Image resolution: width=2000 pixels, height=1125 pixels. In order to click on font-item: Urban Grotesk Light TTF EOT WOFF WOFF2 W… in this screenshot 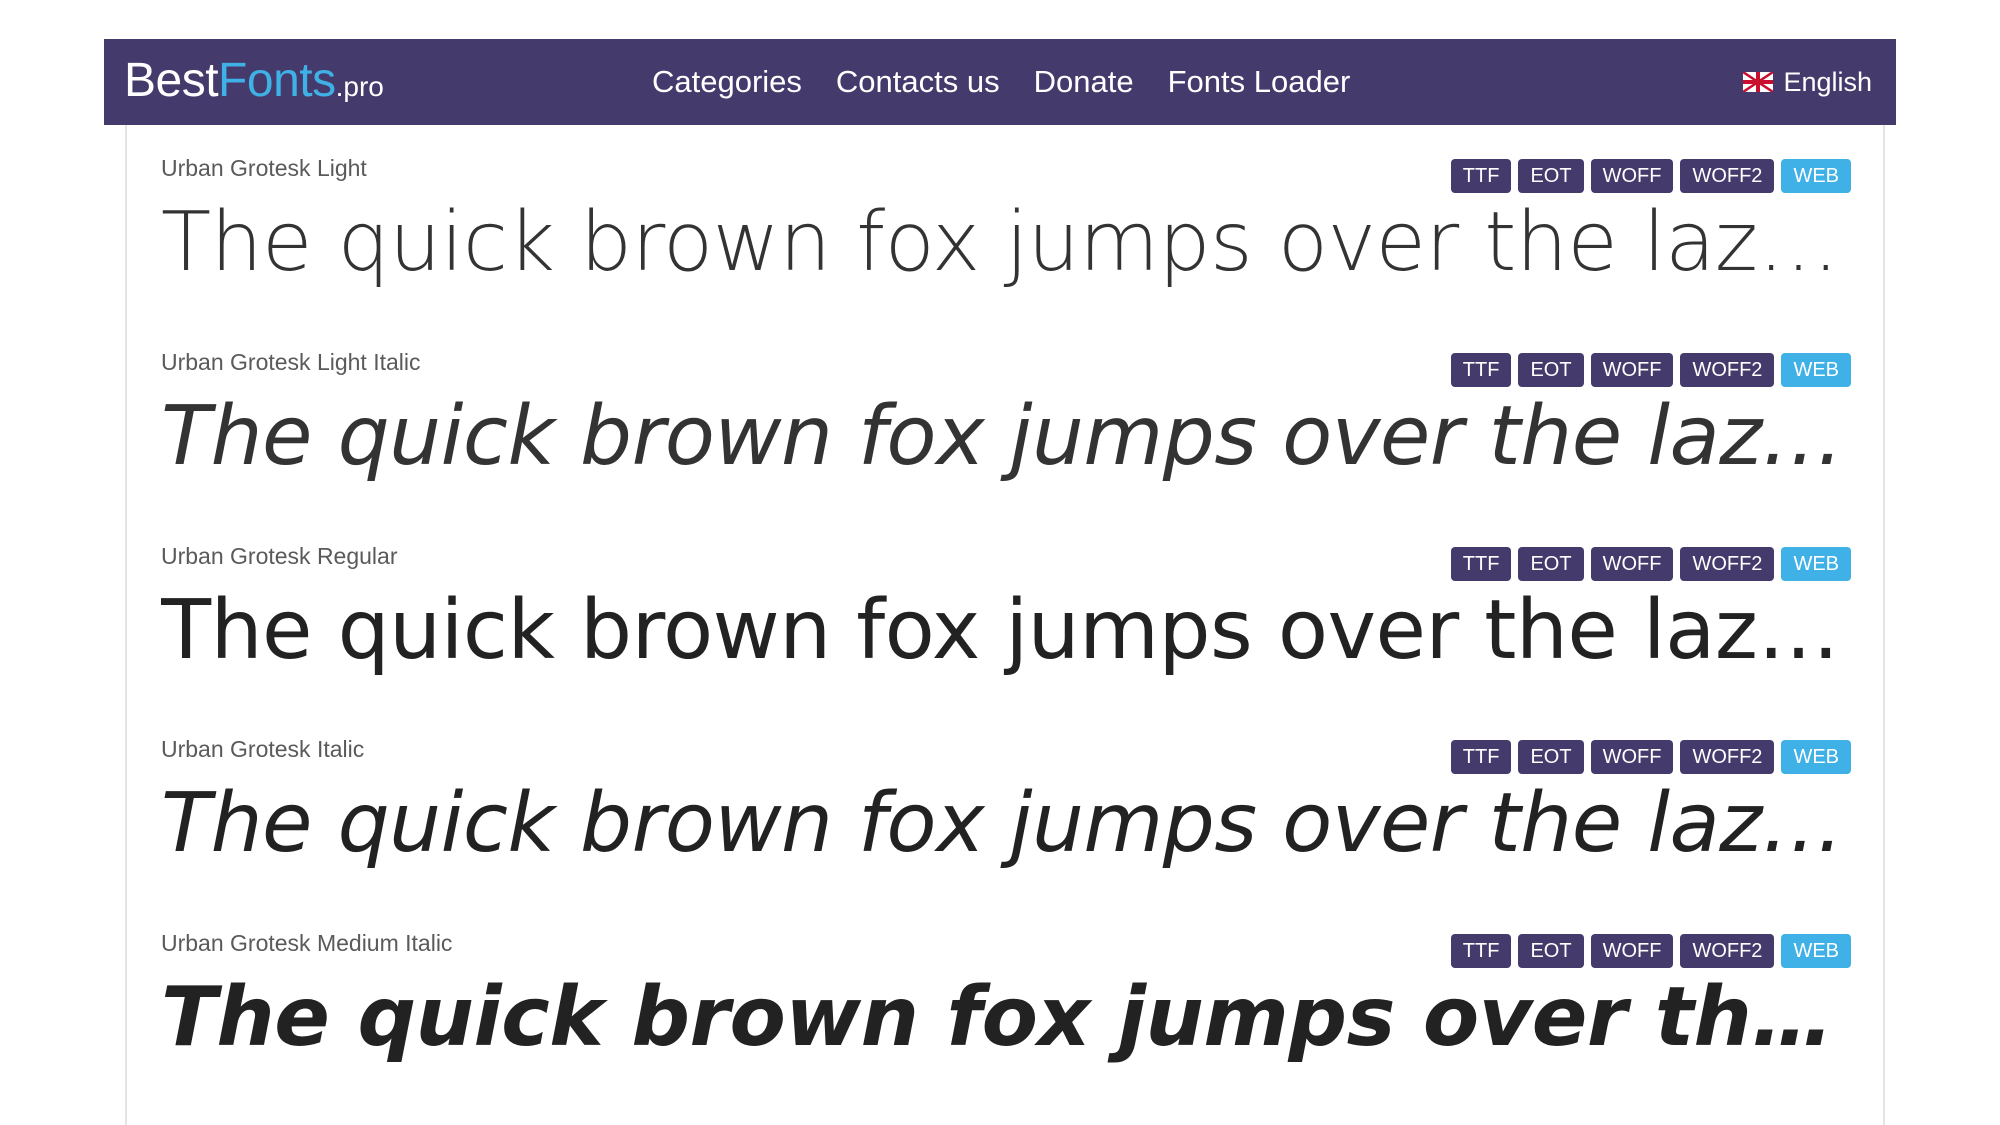, I will do `click(1006, 250)`.